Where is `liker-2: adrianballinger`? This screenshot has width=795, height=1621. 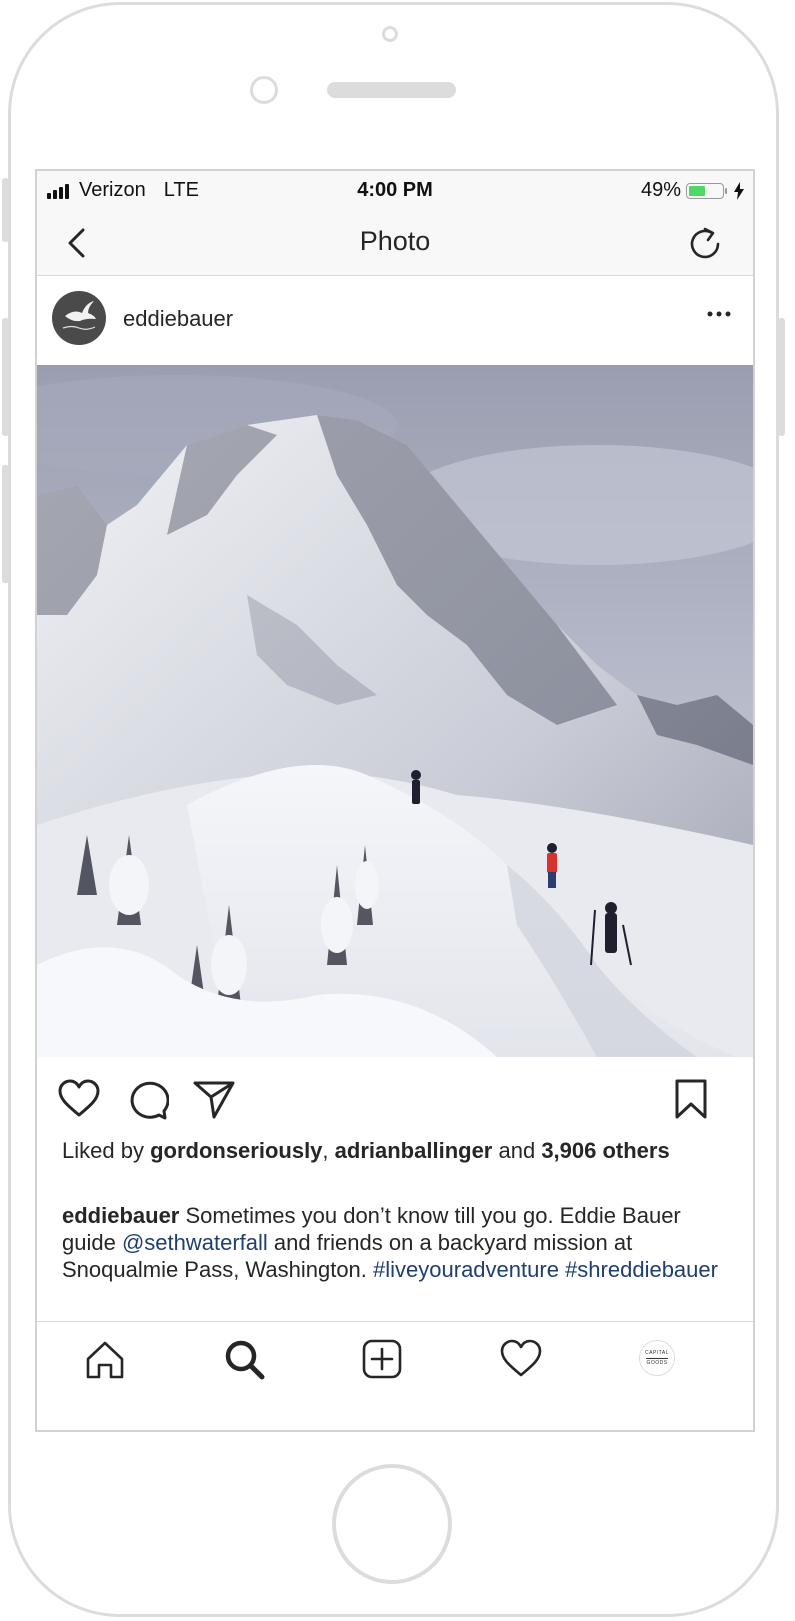
liker-2: adrianballinger is located at coordinates (414, 1150).